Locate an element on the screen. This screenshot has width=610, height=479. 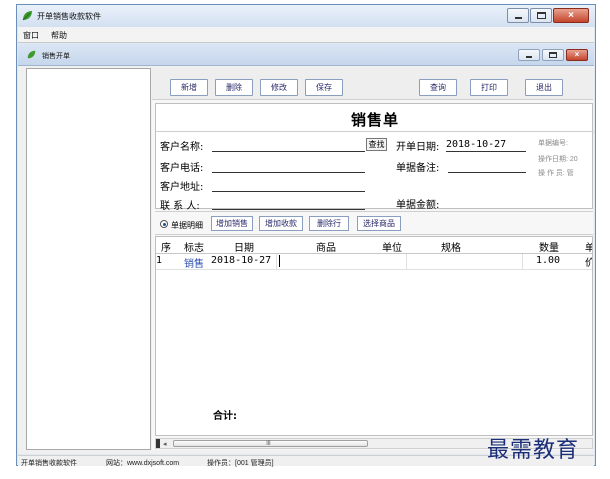
delete-row-button: 删除行 is located at coordinates (329, 223).